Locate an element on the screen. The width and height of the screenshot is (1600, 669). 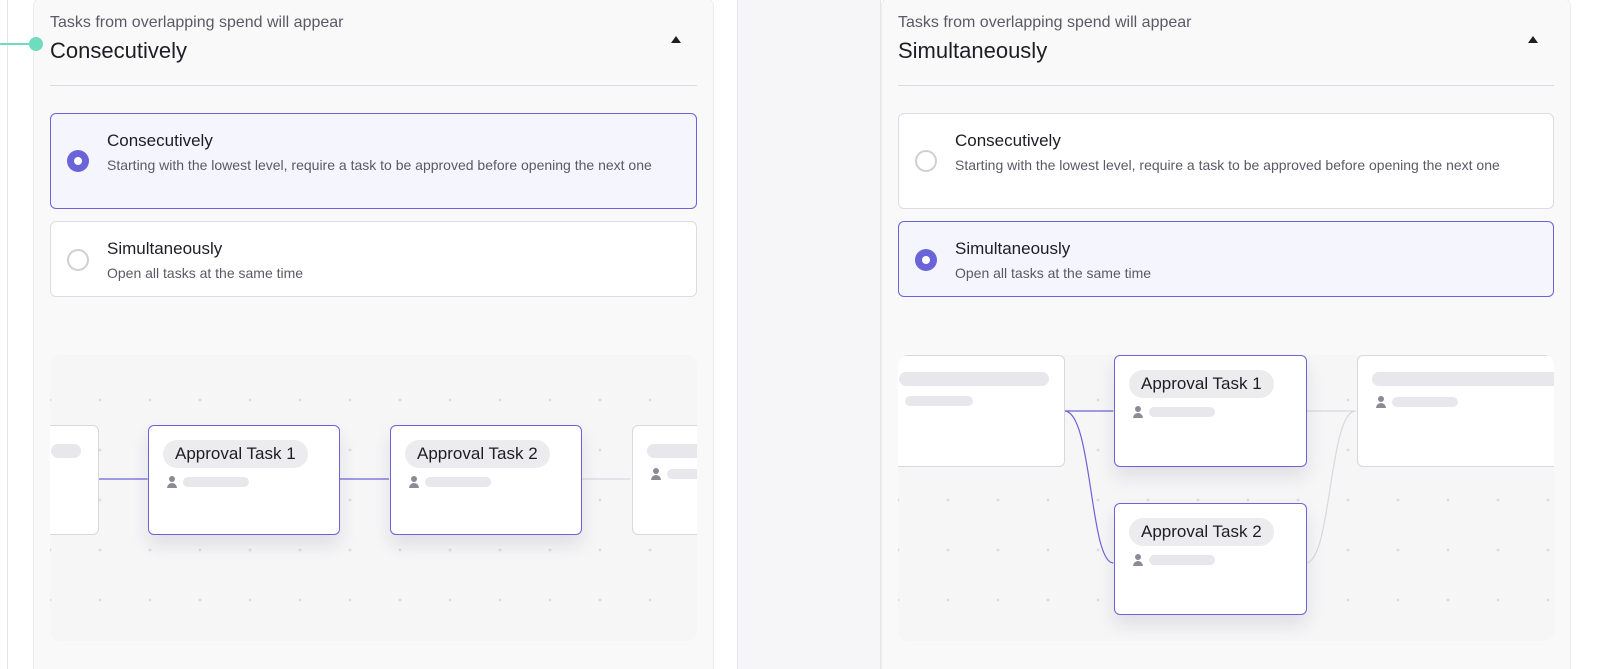
panel-gutter is located at coordinates (809, 334).